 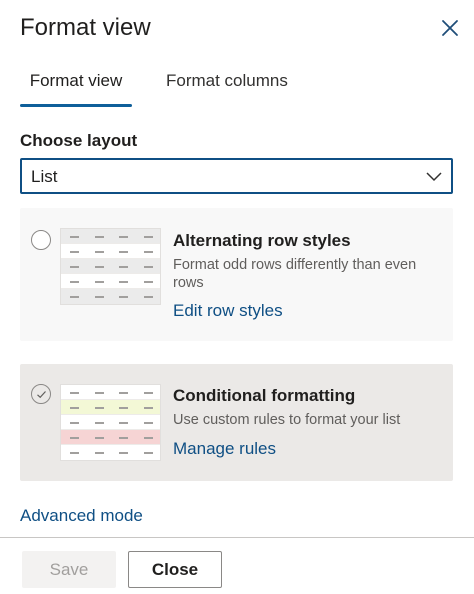 I want to click on layout-dropdown-value: List, so click(x=44, y=176).